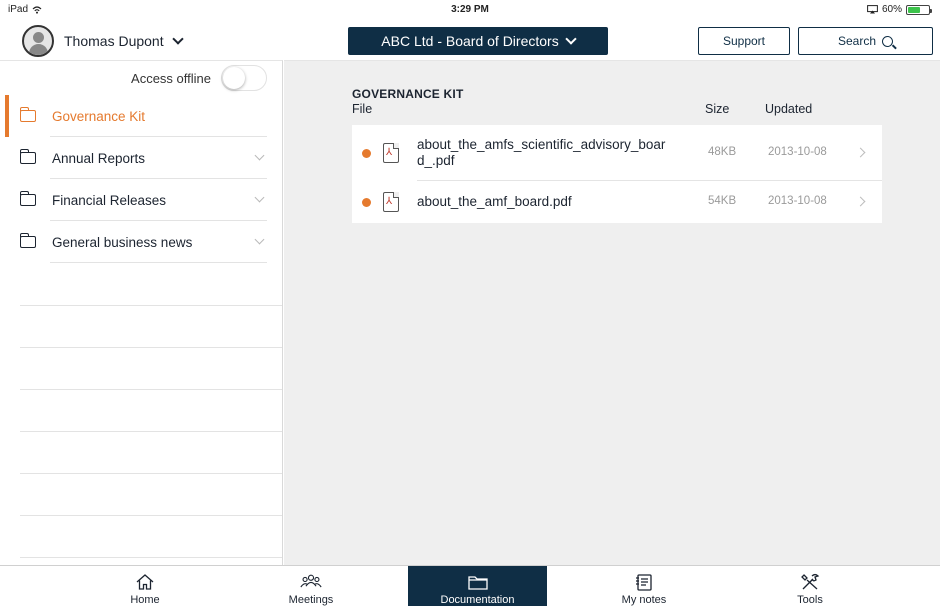 This screenshot has width=940, height=606. What do you see at coordinates (311, 600) in the screenshot?
I see `tab-label: Meetings` at bounding box center [311, 600].